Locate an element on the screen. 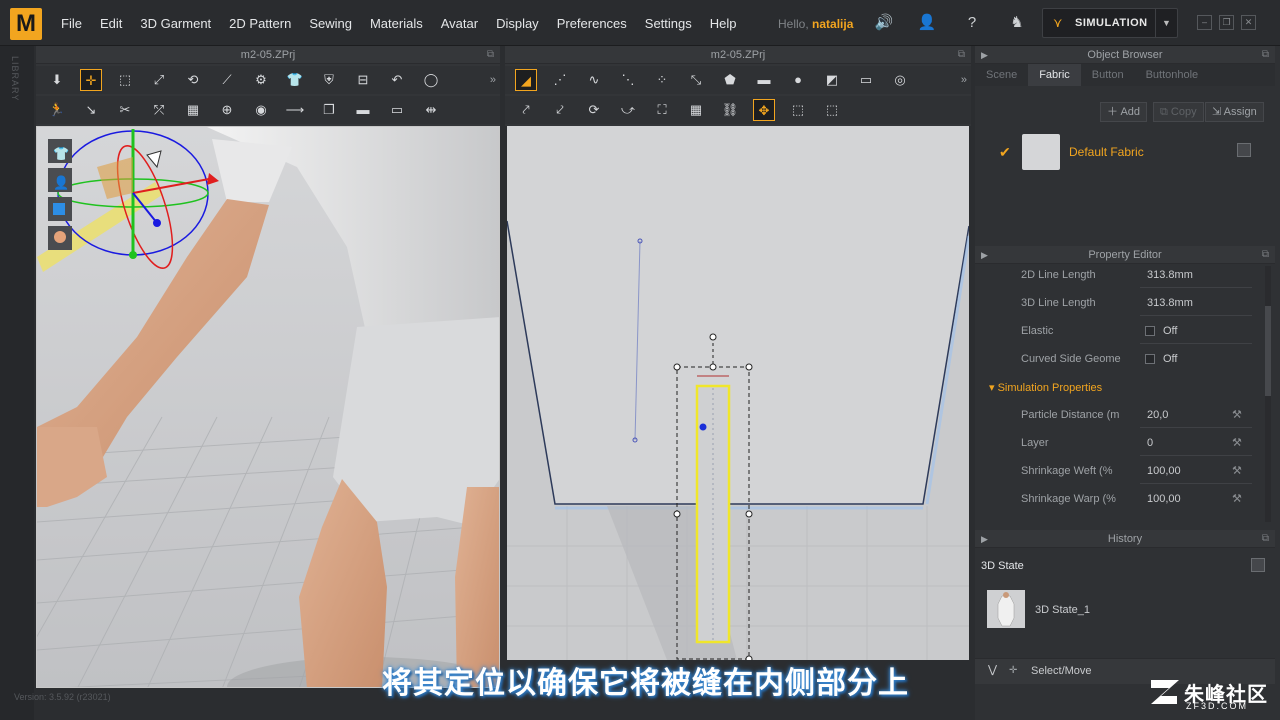  speaker-icon: 🔊 is located at coordinates (884, 23).